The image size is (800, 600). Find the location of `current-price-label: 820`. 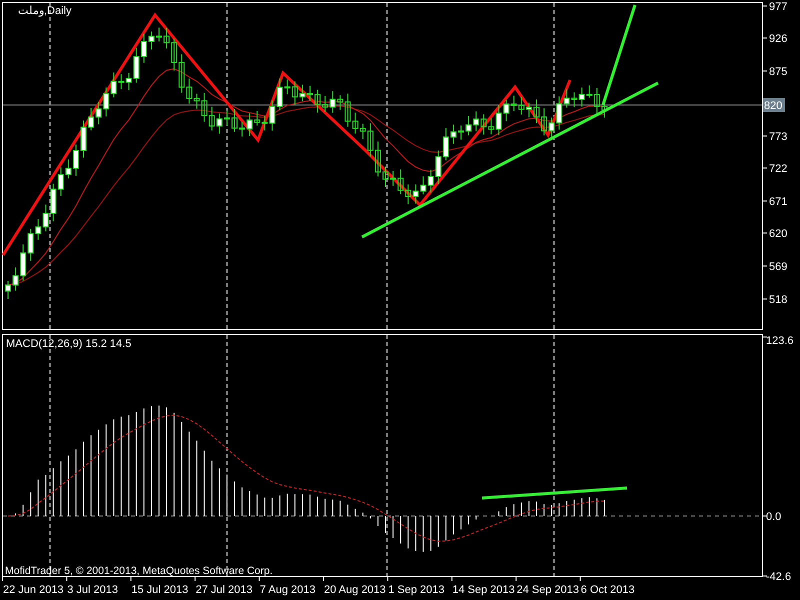

current-price-label: 820 is located at coordinates (774, 105).